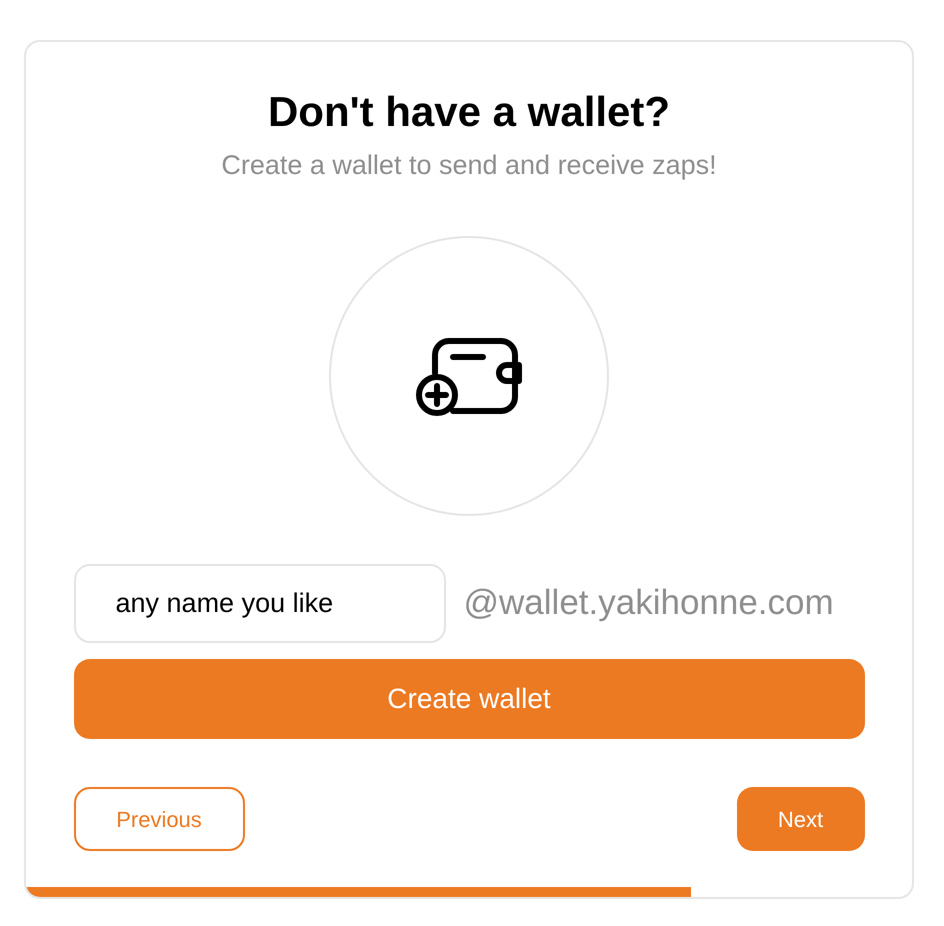 This screenshot has height=926, width=944. What do you see at coordinates (469, 376) in the screenshot?
I see `wallet-plus-icon` at bounding box center [469, 376].